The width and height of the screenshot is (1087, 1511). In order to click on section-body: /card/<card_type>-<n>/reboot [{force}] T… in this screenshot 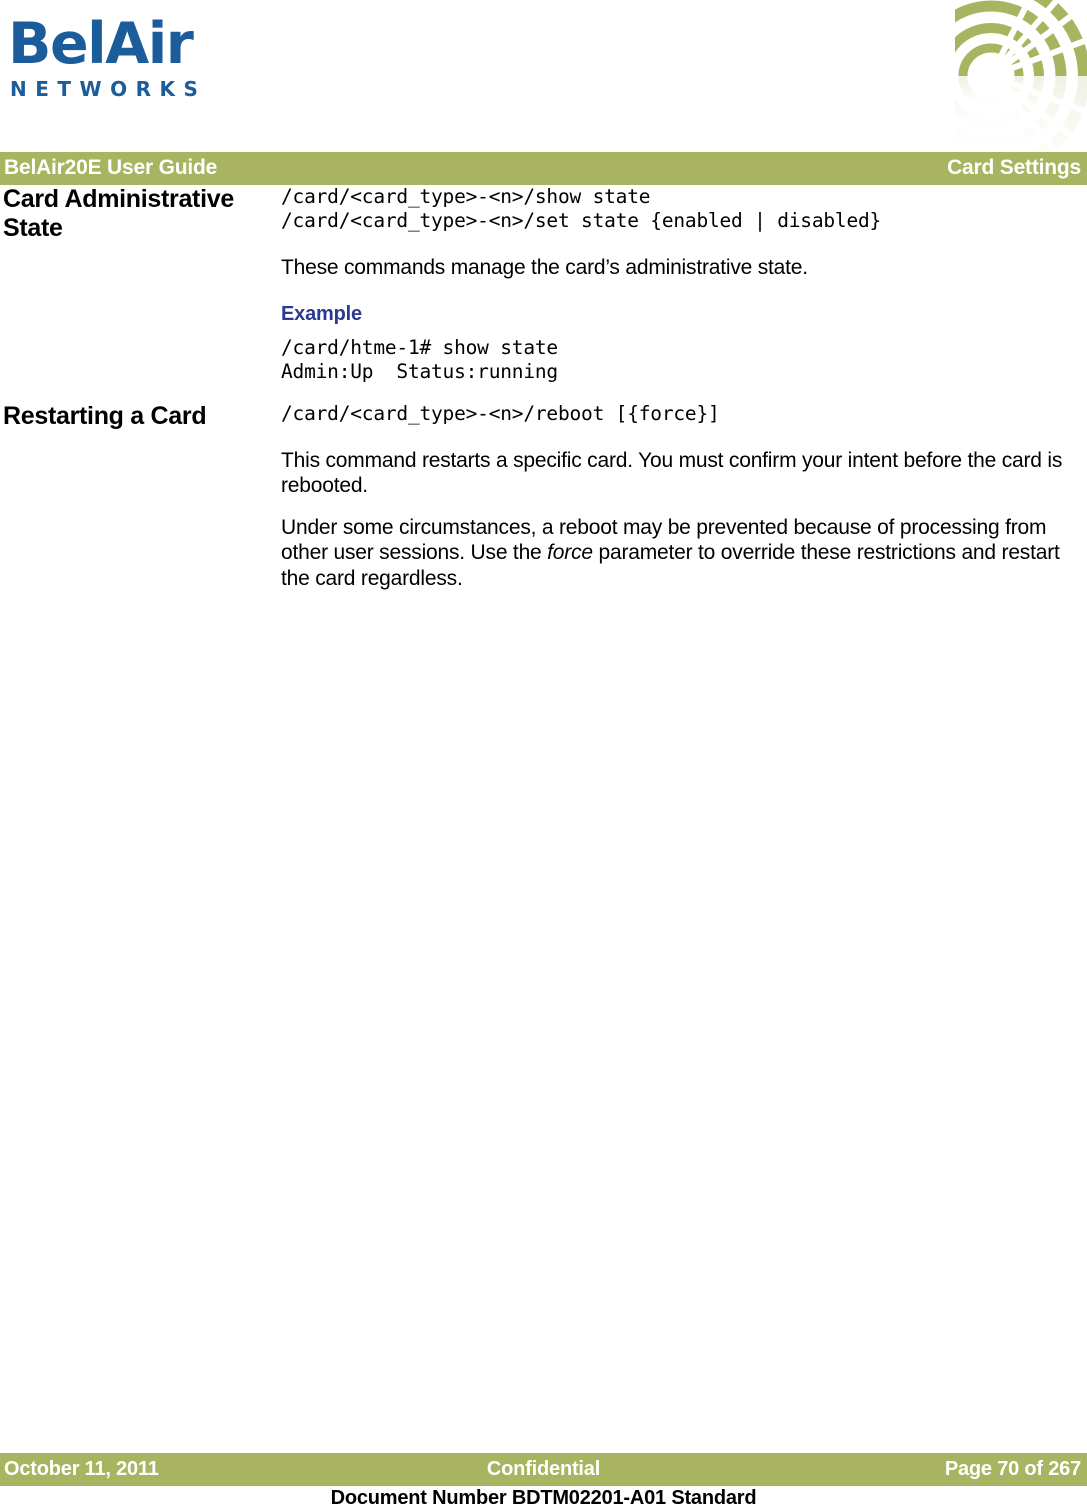, I will do `click(681, 497)`.